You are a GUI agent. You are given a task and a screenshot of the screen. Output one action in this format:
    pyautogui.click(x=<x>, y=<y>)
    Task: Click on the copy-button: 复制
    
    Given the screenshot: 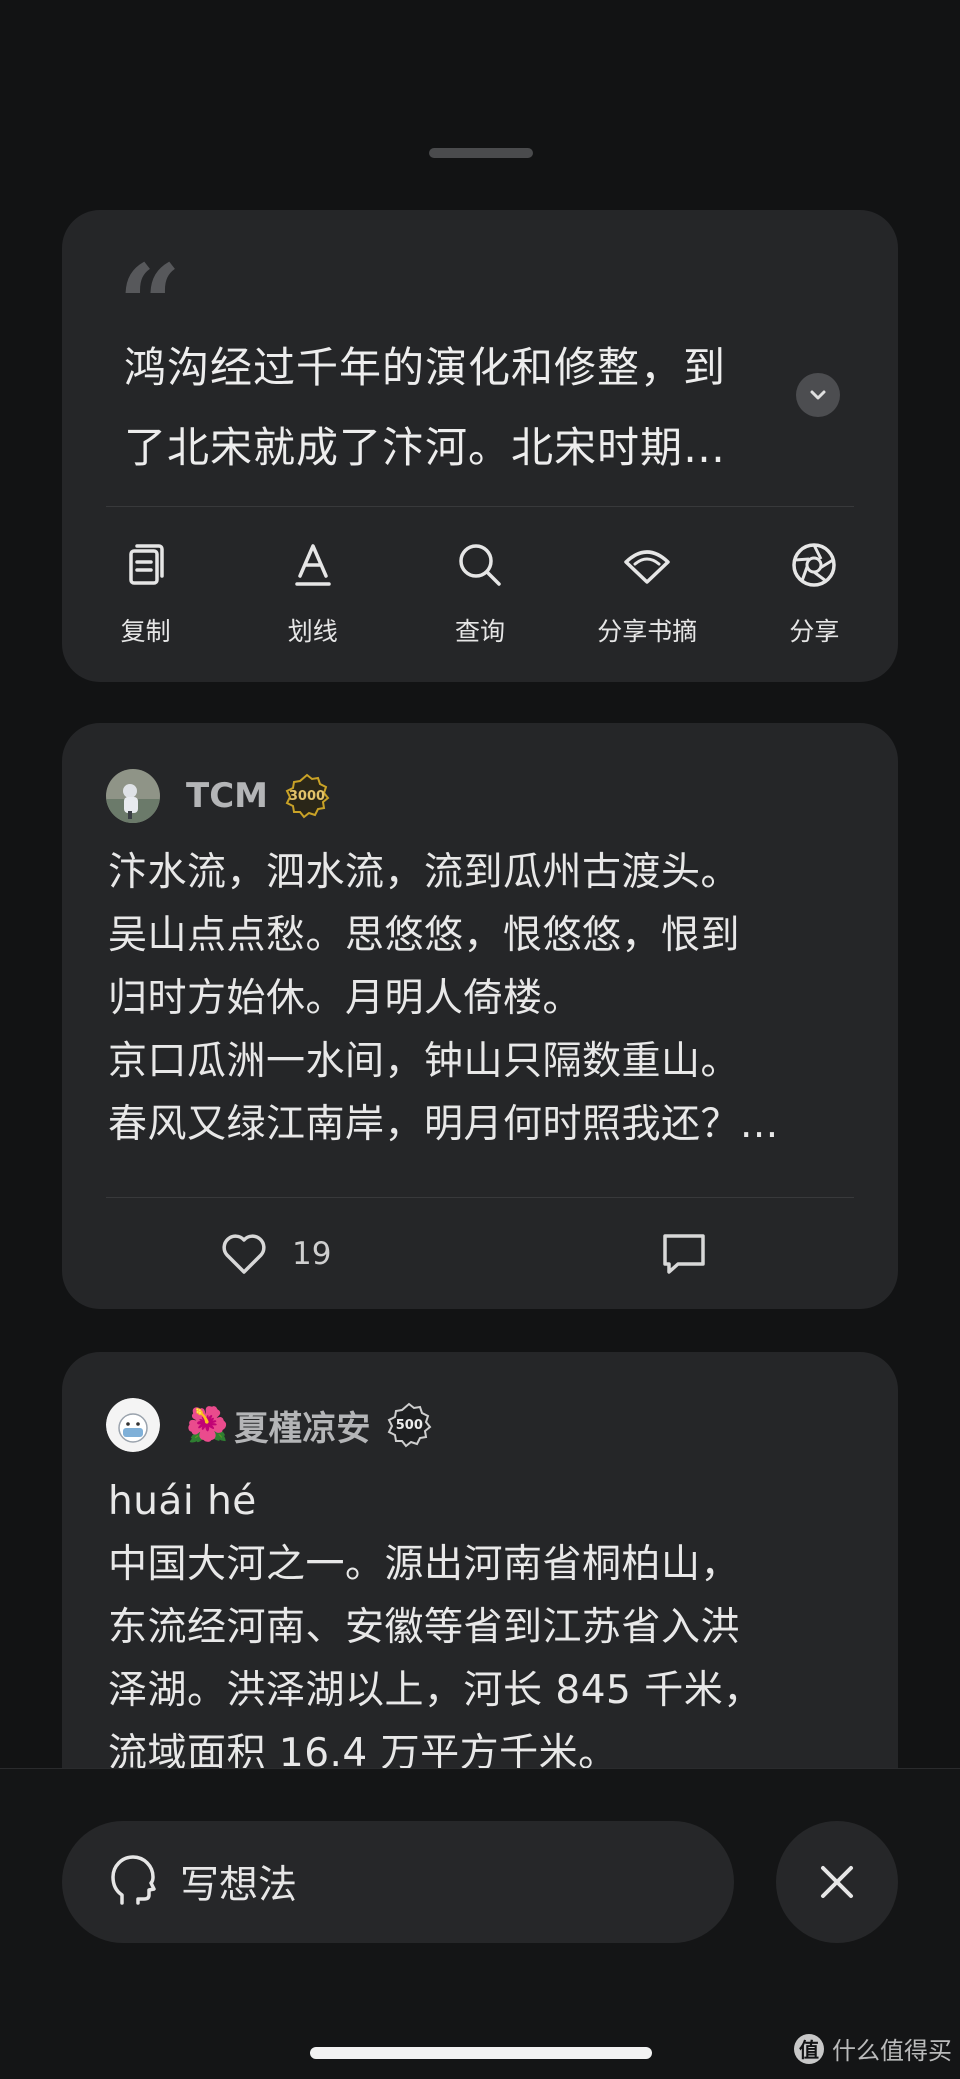 What is the action you would take?
    pyautogui.click(x=145, y=600)
    